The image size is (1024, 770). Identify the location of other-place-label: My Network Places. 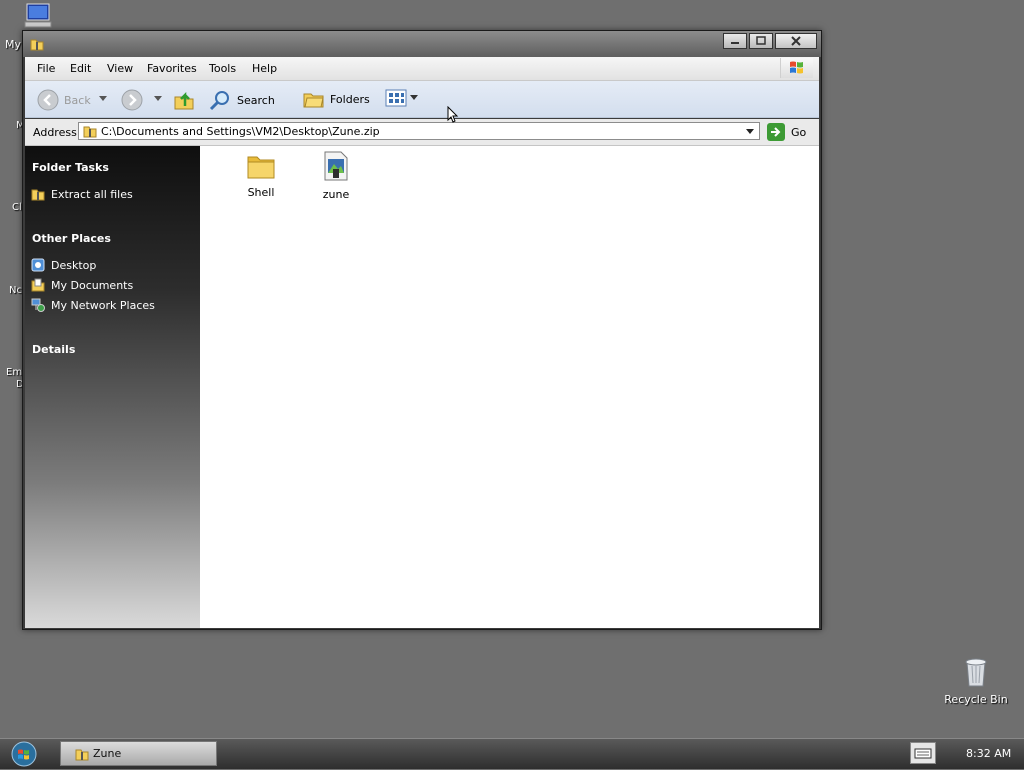
(103, 305).